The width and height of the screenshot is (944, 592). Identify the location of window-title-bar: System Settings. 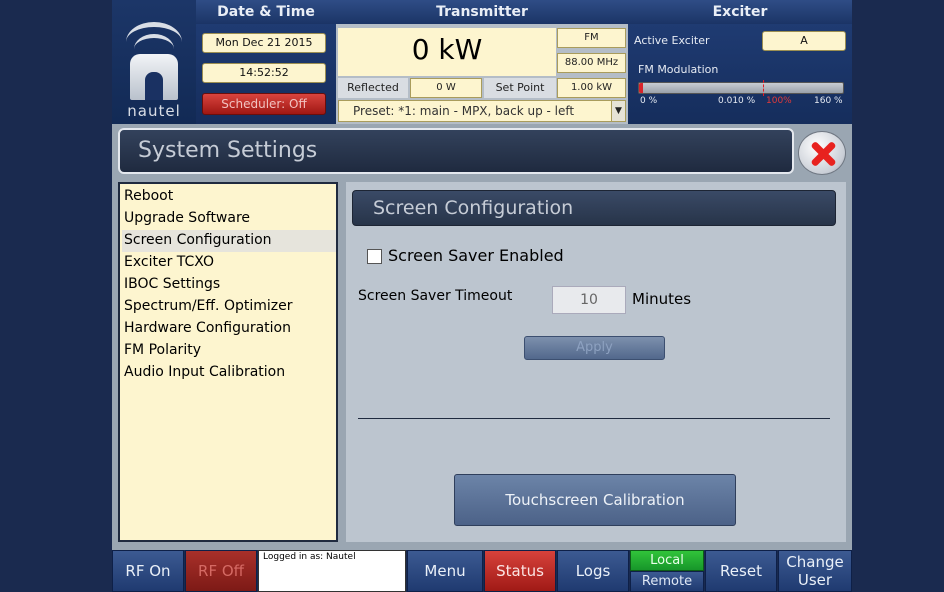
(456, 151).